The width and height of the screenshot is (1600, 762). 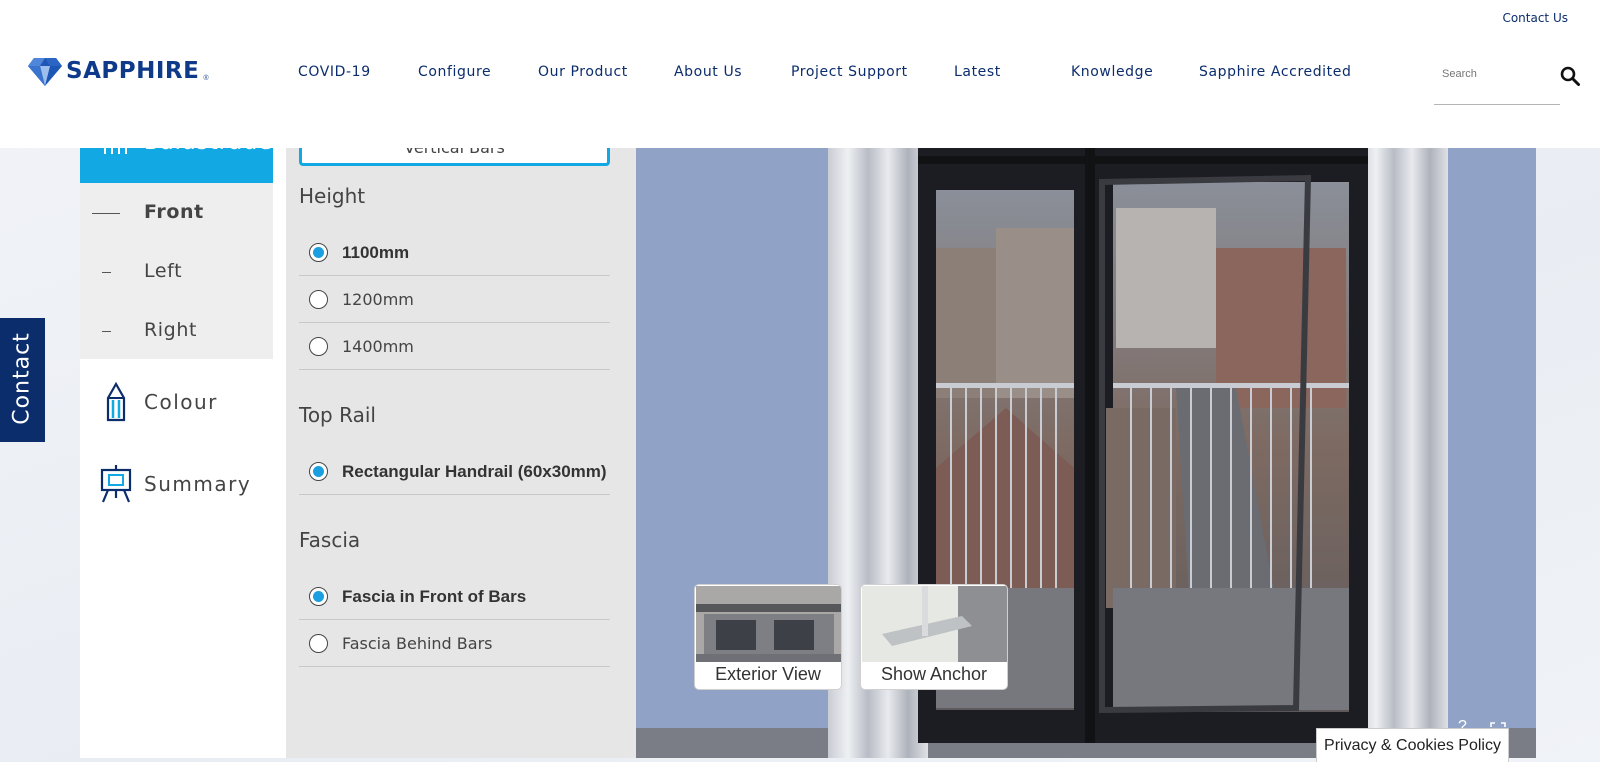 I want to click on option-label: 1100mm, so click(x=376, y=252).